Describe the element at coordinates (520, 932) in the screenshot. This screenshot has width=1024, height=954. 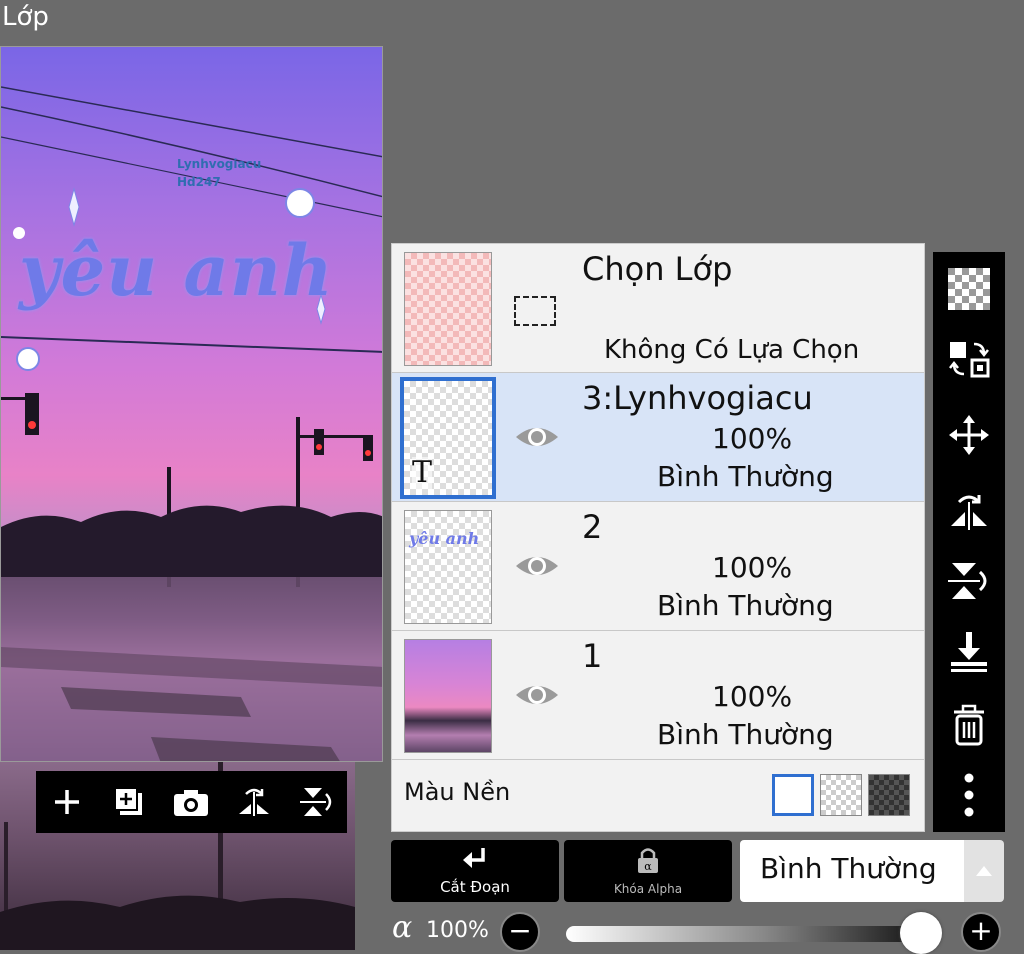
I see `opacity-decrease-button: −` at that location.